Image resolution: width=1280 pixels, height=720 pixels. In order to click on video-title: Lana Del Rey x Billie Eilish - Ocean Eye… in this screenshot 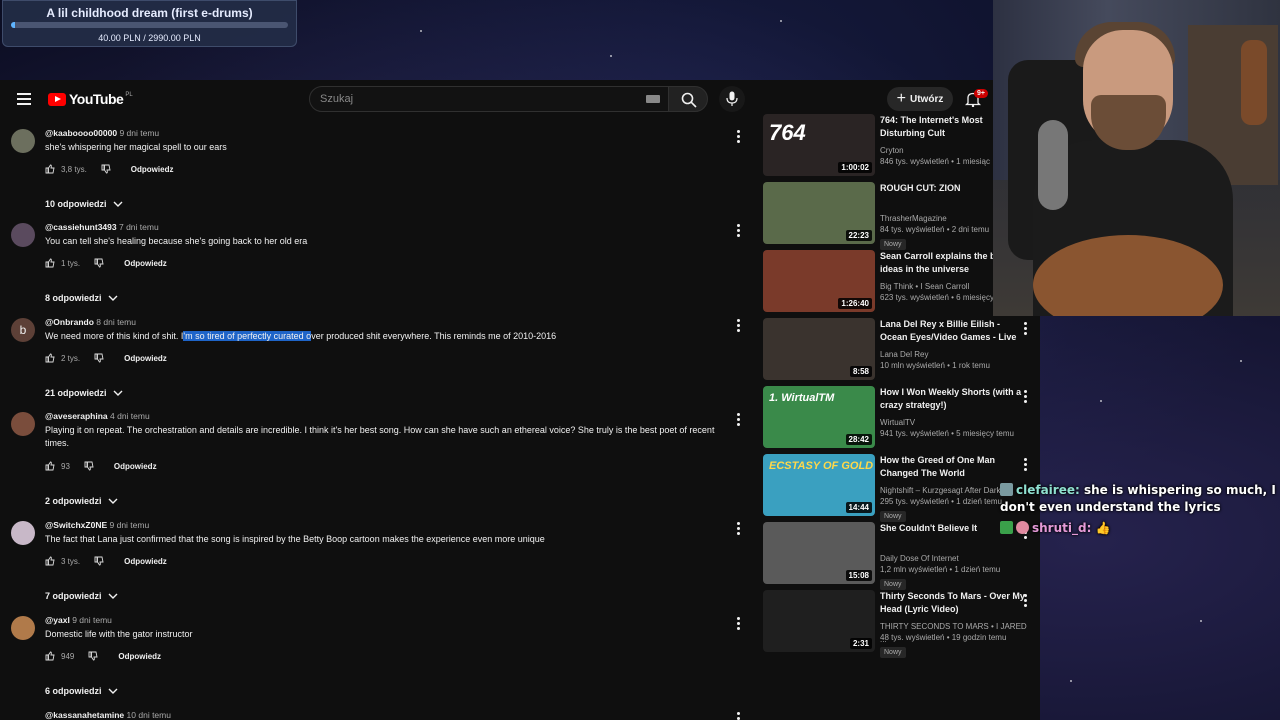, I will do `click(952, 331)`.